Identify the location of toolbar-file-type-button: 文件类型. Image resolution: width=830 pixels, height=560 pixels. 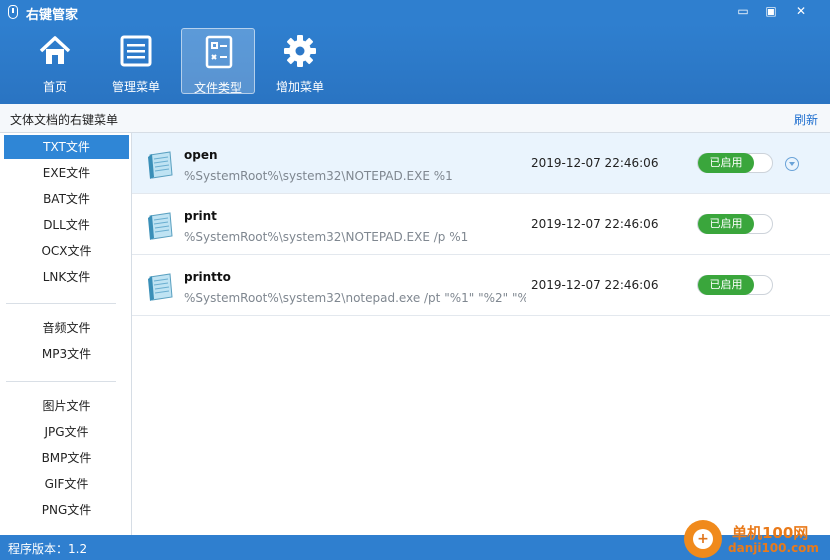
(218, 61).